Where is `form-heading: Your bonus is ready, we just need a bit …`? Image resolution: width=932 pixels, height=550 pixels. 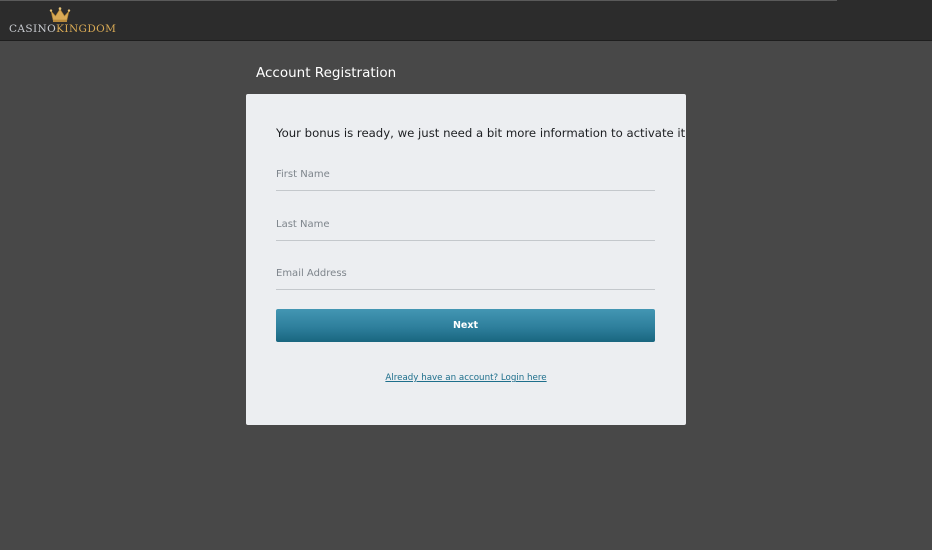 form-heading: Your bonus is ready, we just need a bit … is located at coordinates (481, 133).